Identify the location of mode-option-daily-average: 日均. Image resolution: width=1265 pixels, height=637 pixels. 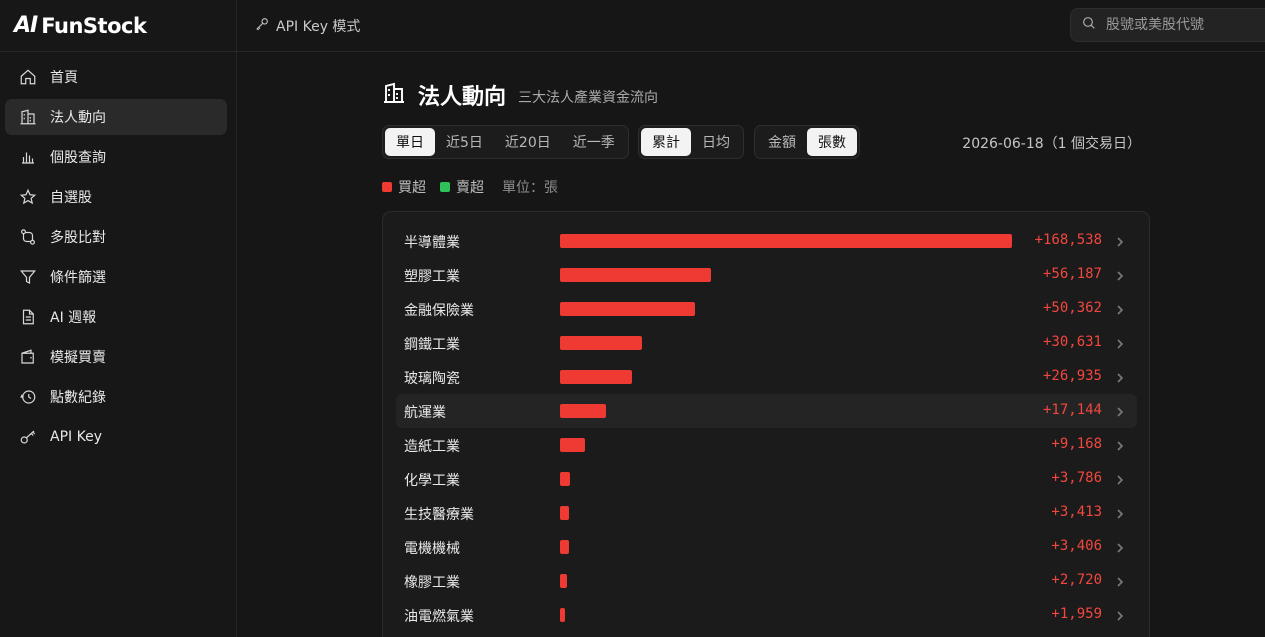
(716, 142).